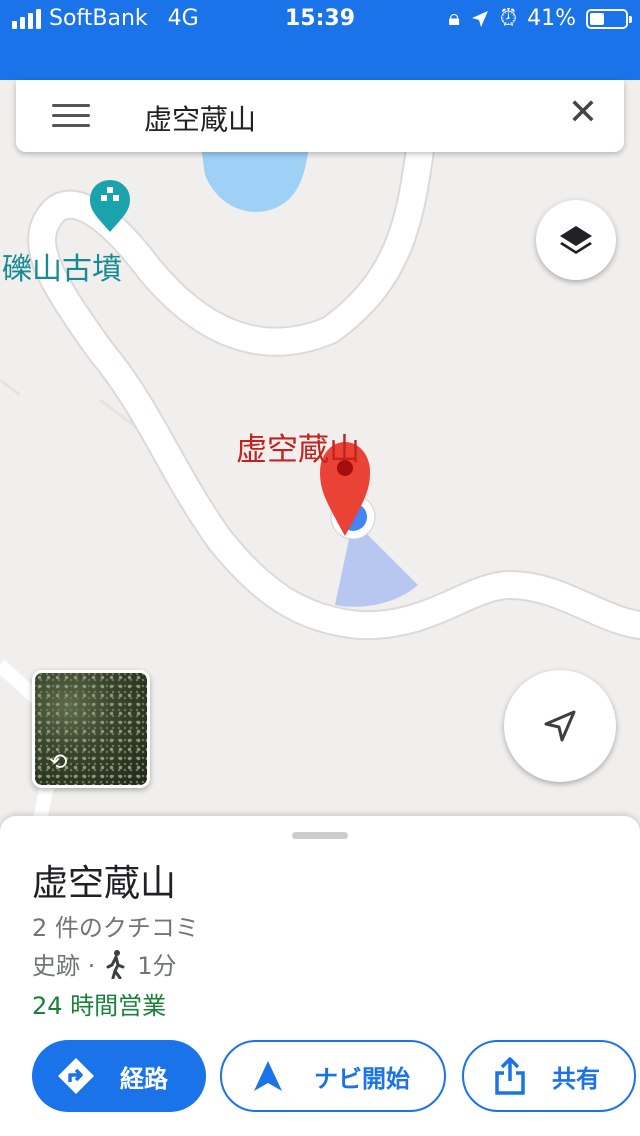 The image size is (640, 1136). I want to click on navigation-arrow-icon, so click(560, 726).